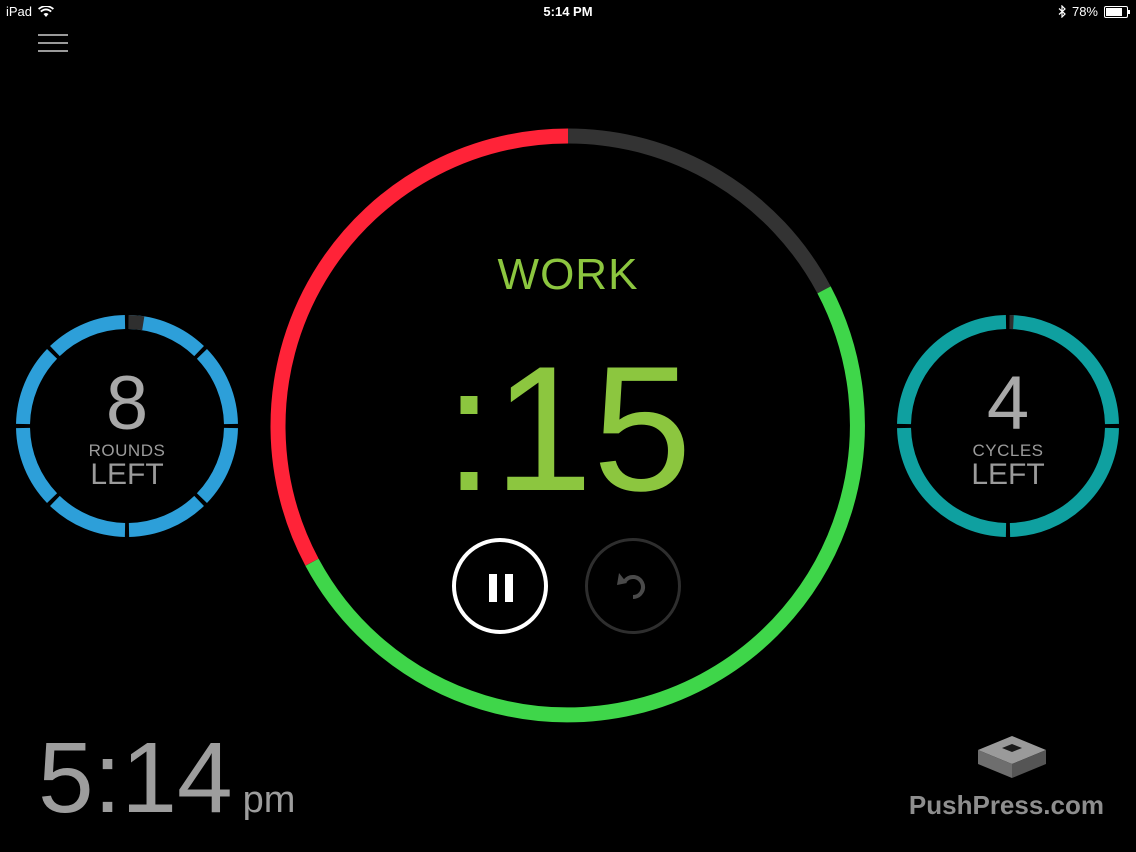 The width and height of the screenshot is (1136, 852). I want to click on phase-label: WORK, so click(568, 274).